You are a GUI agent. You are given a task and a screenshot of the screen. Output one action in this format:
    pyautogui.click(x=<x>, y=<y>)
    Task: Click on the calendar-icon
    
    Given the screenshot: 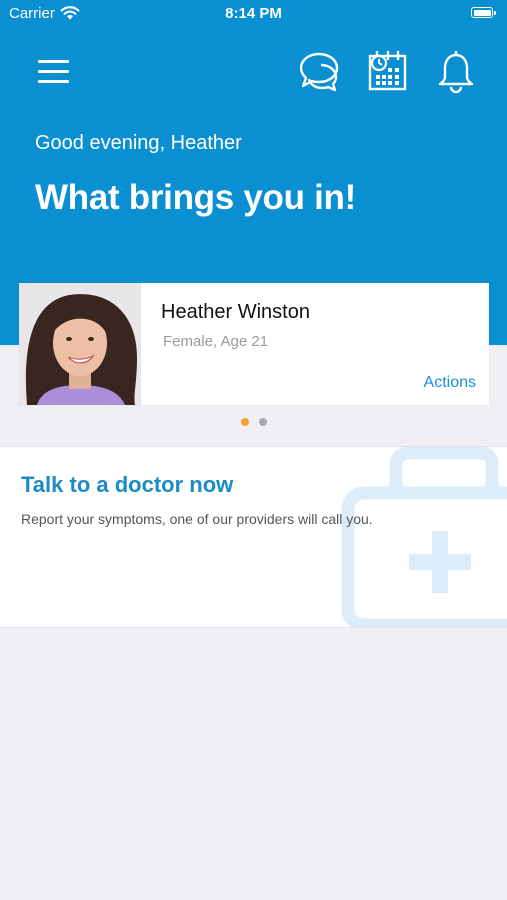 What is the action you would take?
    pyautogui.click(x=388, y=70)
    